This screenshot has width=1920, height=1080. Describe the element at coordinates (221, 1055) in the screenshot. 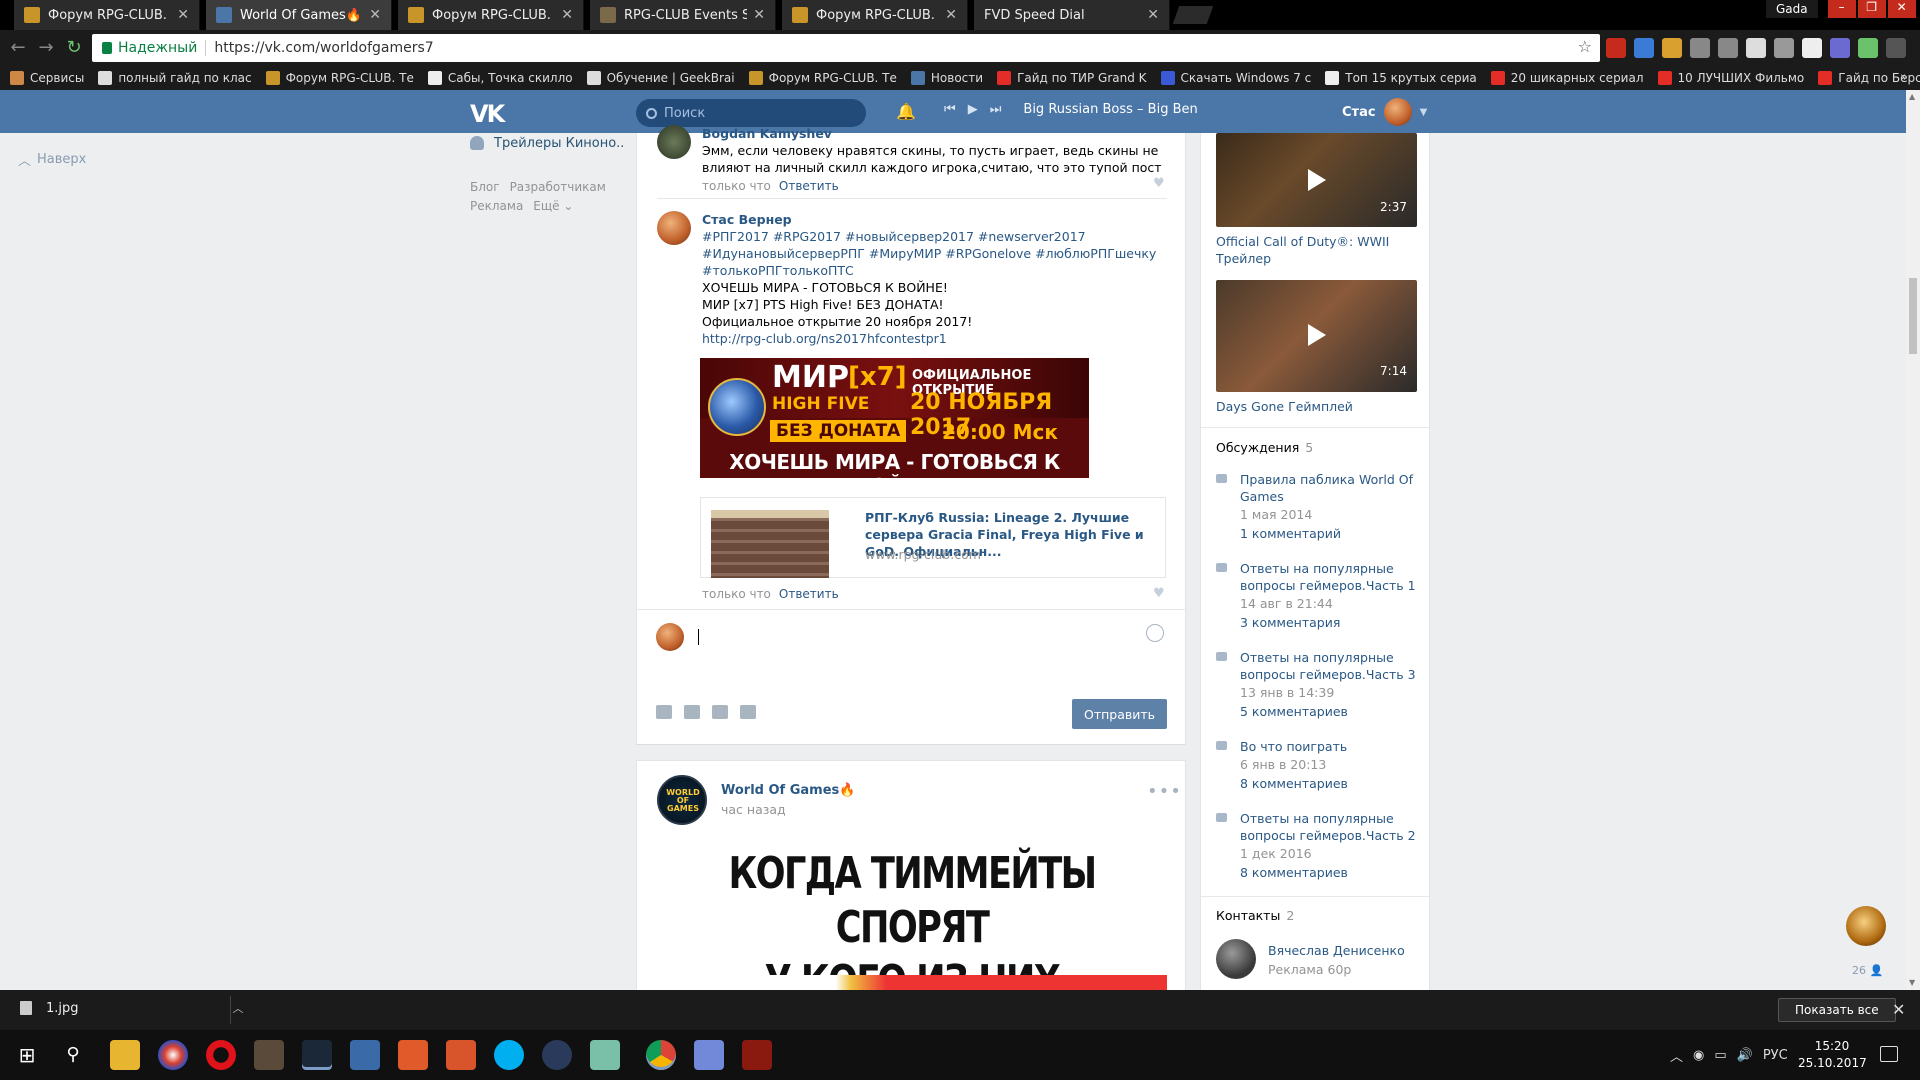

I see `opera-icon` at that location.